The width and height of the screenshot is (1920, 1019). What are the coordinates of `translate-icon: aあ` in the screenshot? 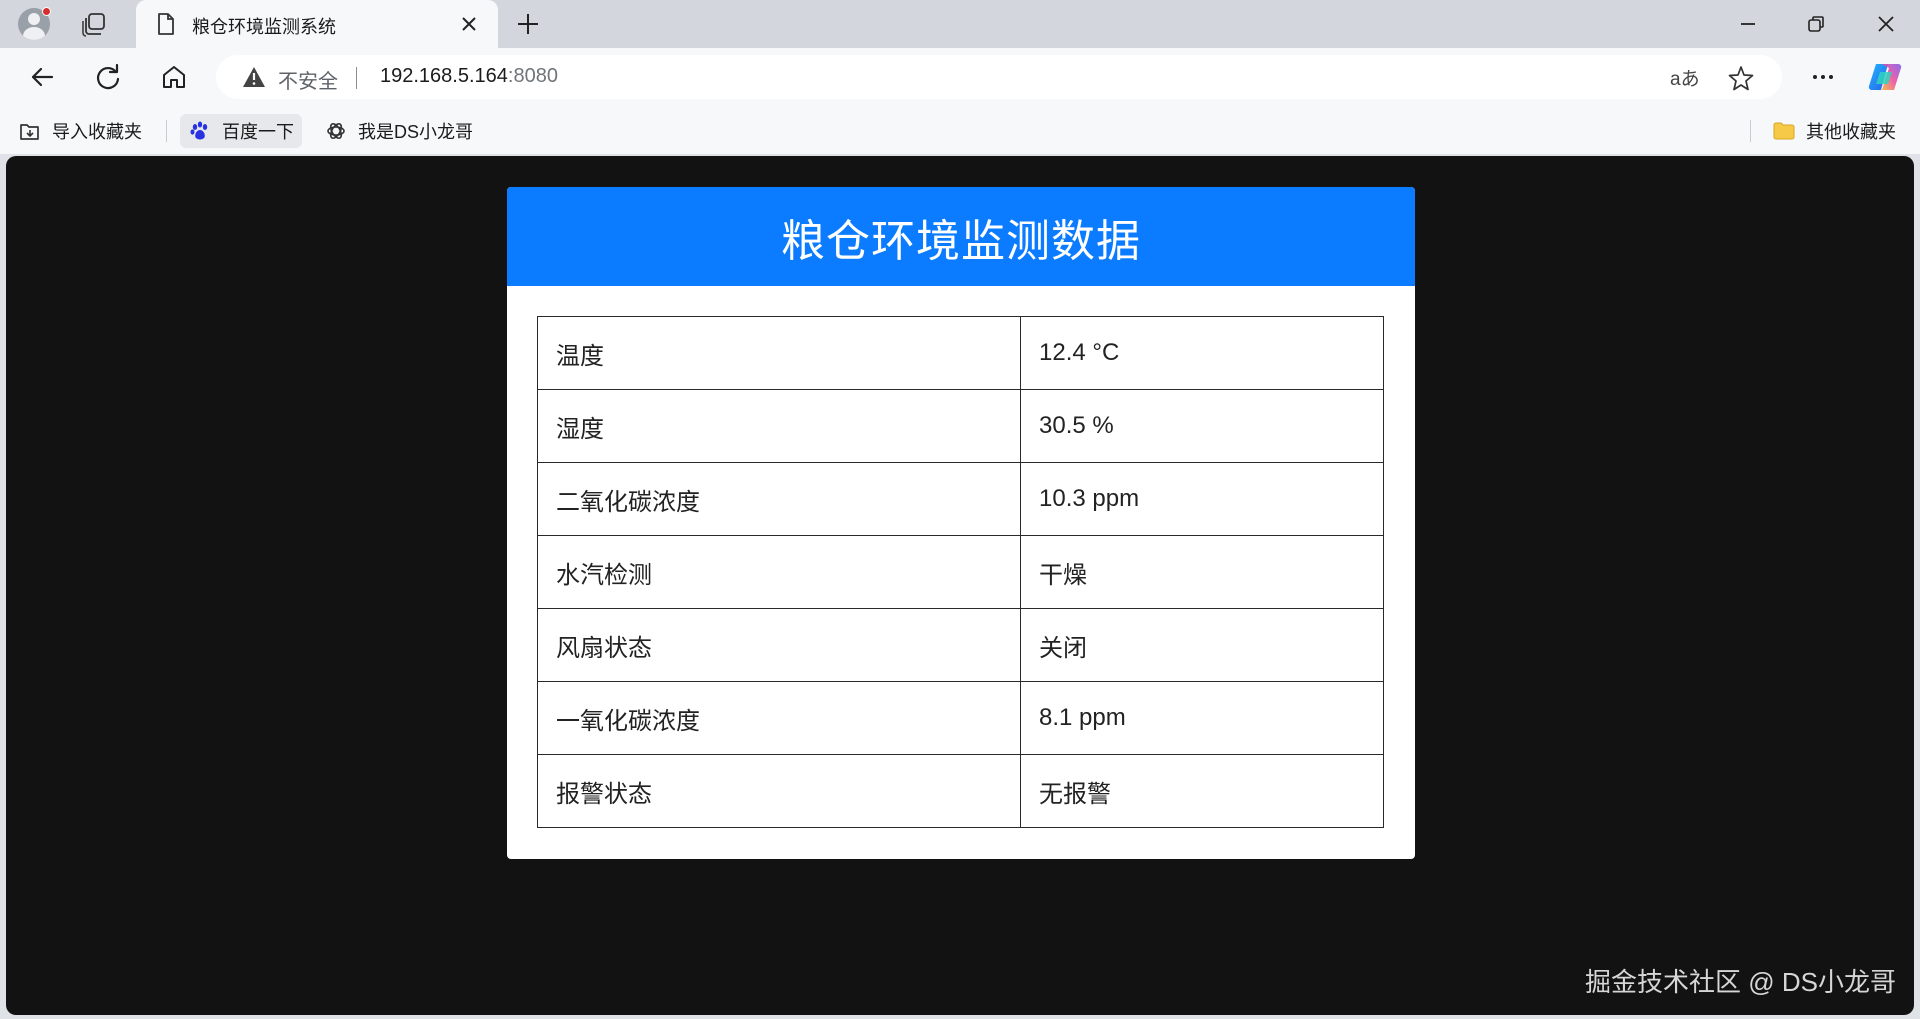 It's located at (1685, 77).